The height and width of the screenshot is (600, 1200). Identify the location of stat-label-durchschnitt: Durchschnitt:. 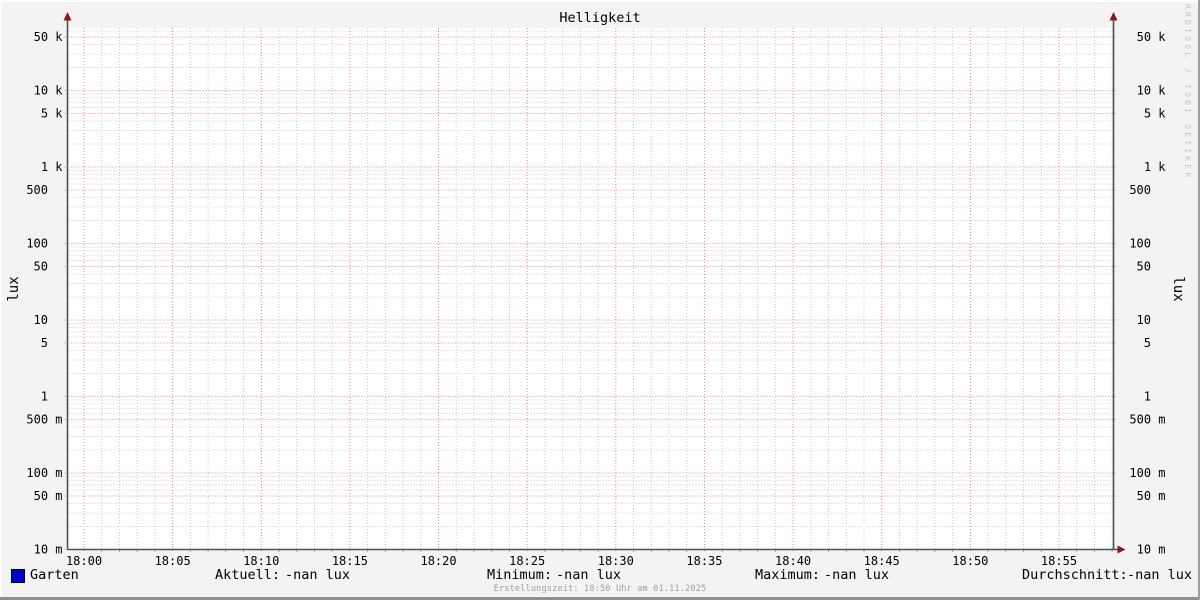
(1075, 575).